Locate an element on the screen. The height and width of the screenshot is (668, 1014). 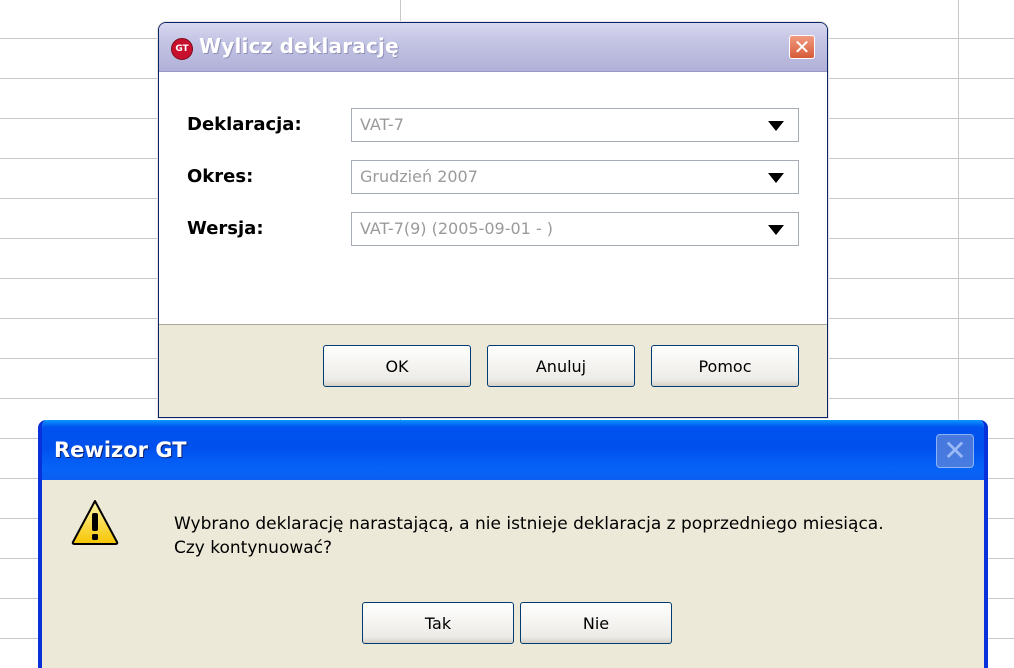
message-titlebar: Rewizor GT ✕ is located at coordinates (513, 450).